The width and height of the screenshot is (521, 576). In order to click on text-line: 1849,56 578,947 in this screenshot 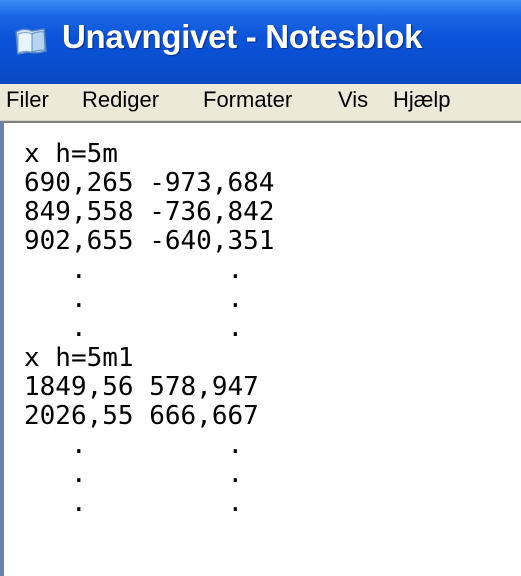, I will do `click(141, 387)`.